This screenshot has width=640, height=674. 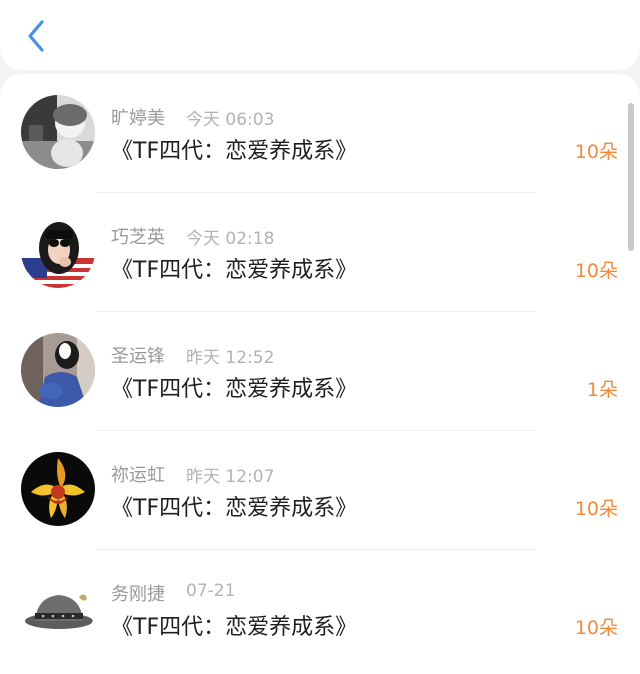 I want to click on timestamp: 07-21, so click(x=211, y=591).